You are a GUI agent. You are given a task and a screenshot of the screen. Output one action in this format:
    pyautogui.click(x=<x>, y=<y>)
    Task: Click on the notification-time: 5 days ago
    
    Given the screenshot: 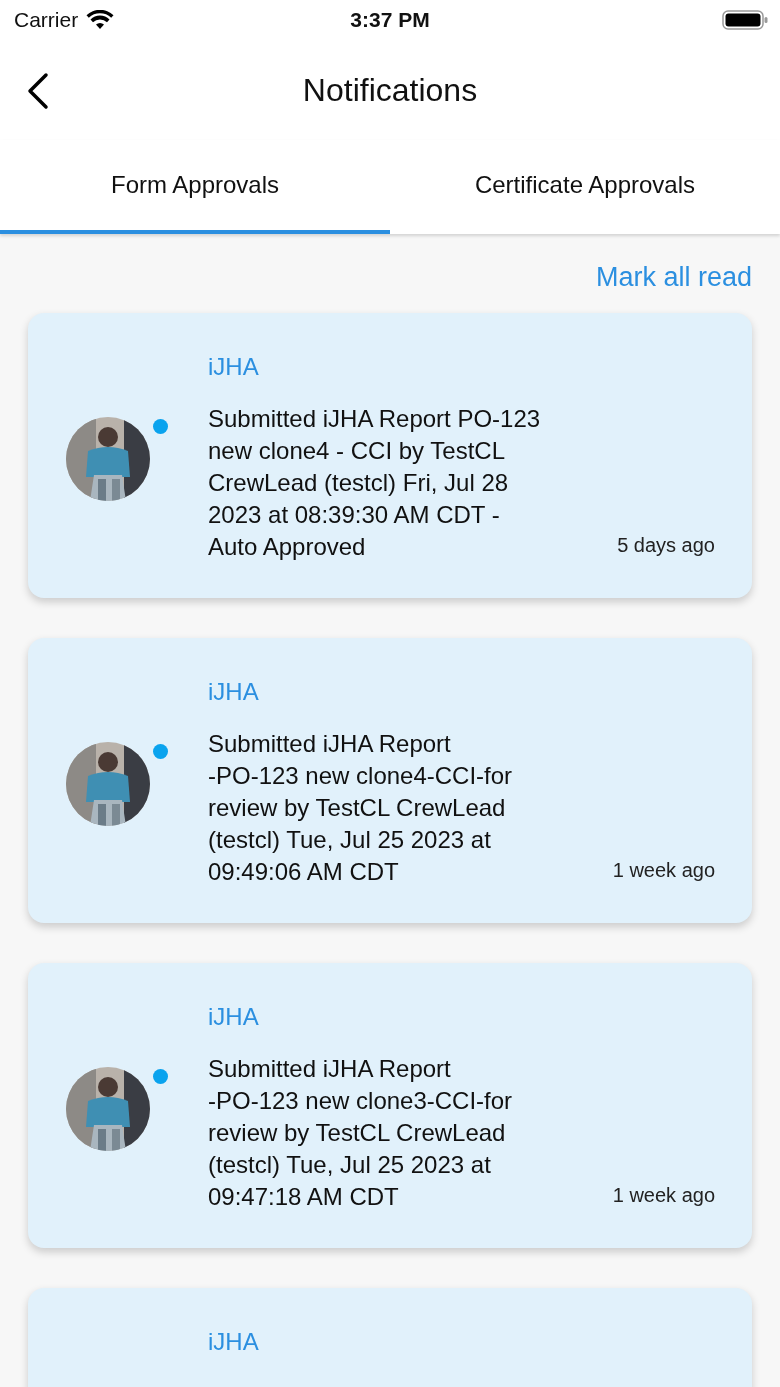 What is the action you would take?
    pyautogui.click(x=666, y=546)
    